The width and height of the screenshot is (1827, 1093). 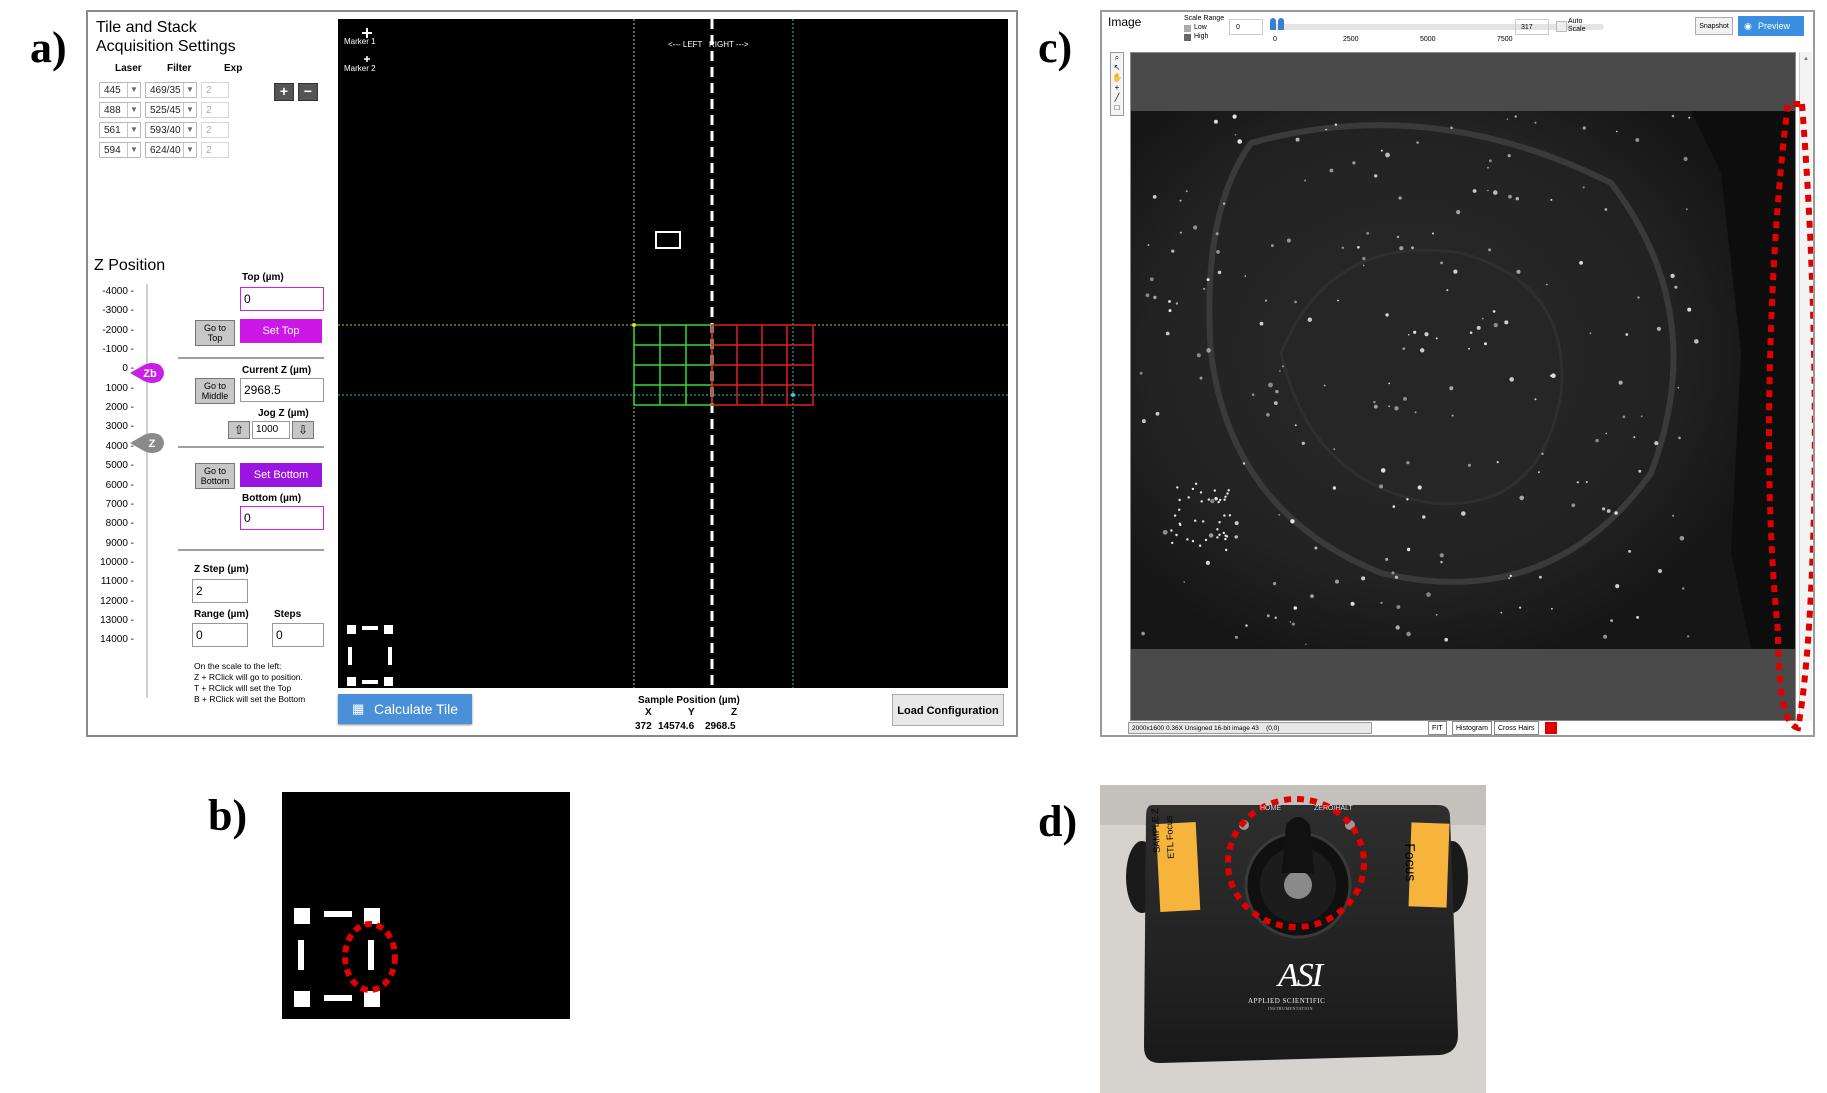 What do you see at coordinates (272, 498) in the screenshot?
I see `bottom-label: Bottom (µm)` at bounding box center [272, 498].